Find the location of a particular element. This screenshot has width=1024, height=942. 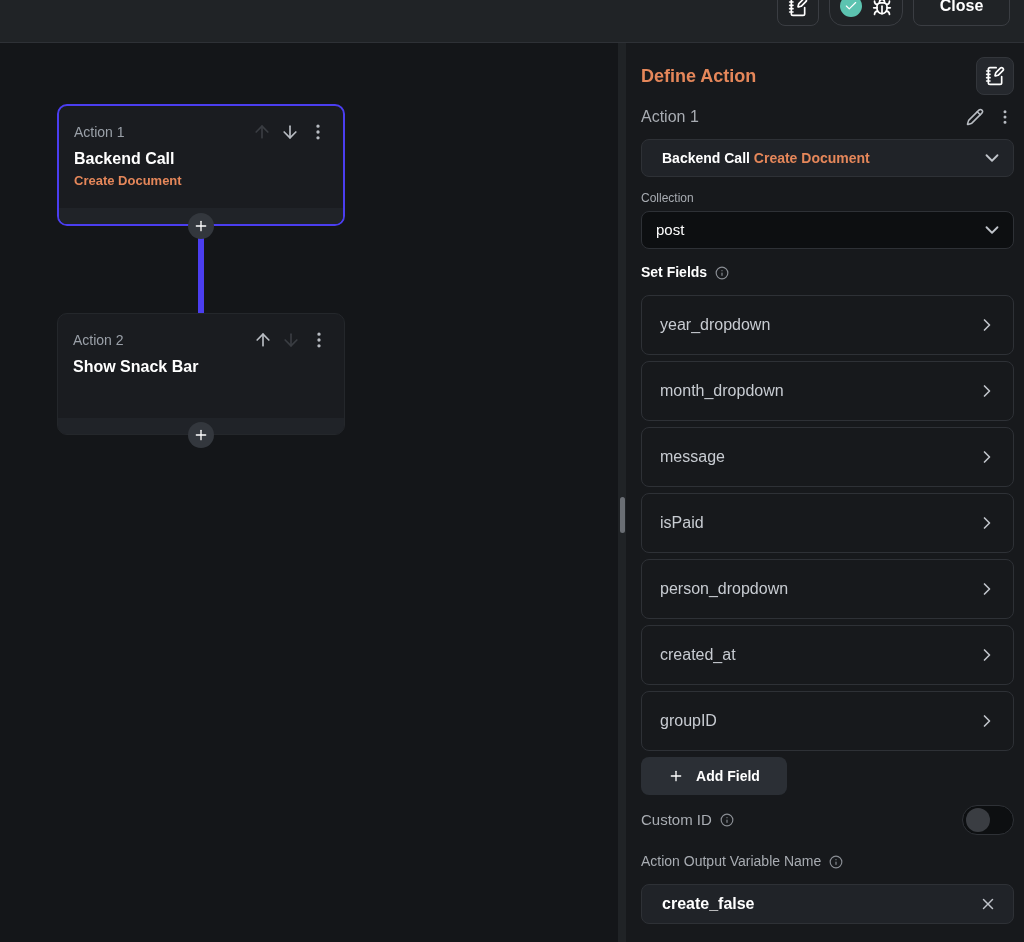

toggle-knob is located at coordinates (978, 820).